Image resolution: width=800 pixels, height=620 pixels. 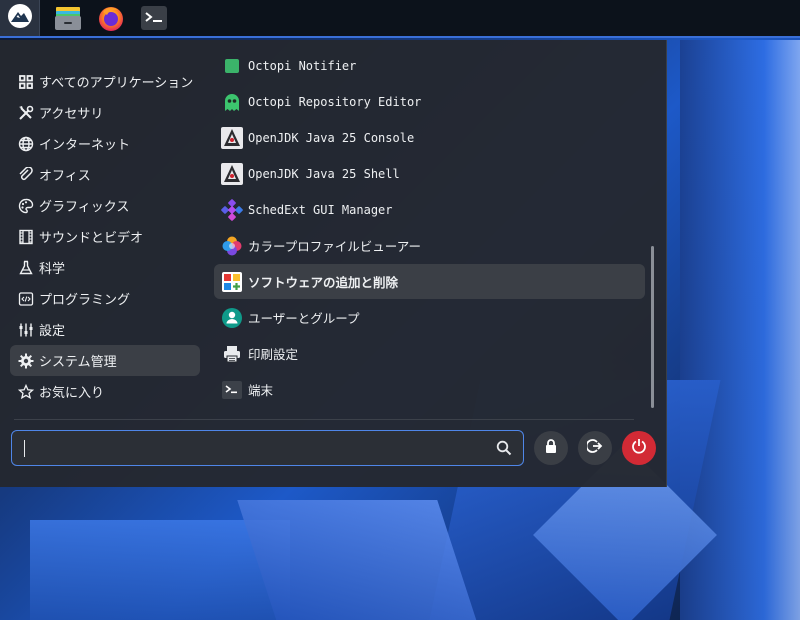 I want to click on logout-button, so click(x=595, y=448).